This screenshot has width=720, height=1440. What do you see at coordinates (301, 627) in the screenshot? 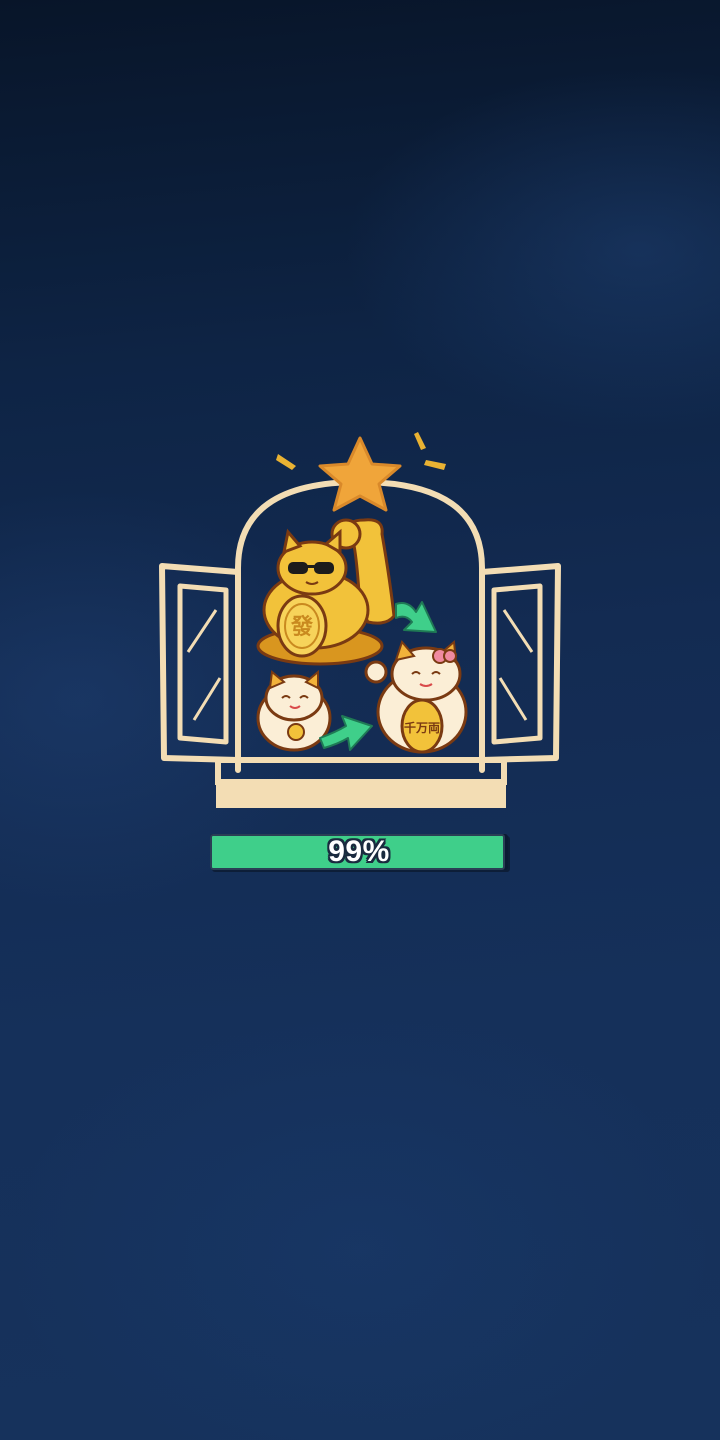
I see `svg-text: 發` at bounding box center [301, 627].